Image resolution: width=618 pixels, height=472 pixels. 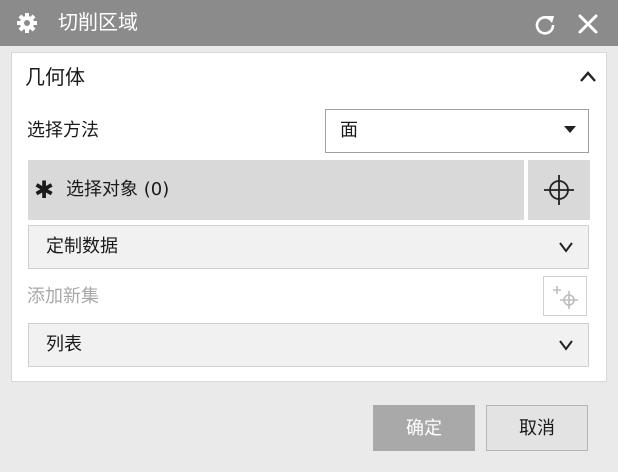 I want to click on method-select: 面, so click(x=457, y=131).